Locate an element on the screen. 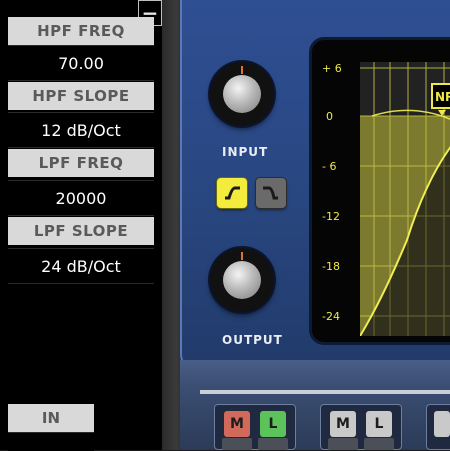 The image size is (450, 451). input-knob is located at coordinates (242, 94).